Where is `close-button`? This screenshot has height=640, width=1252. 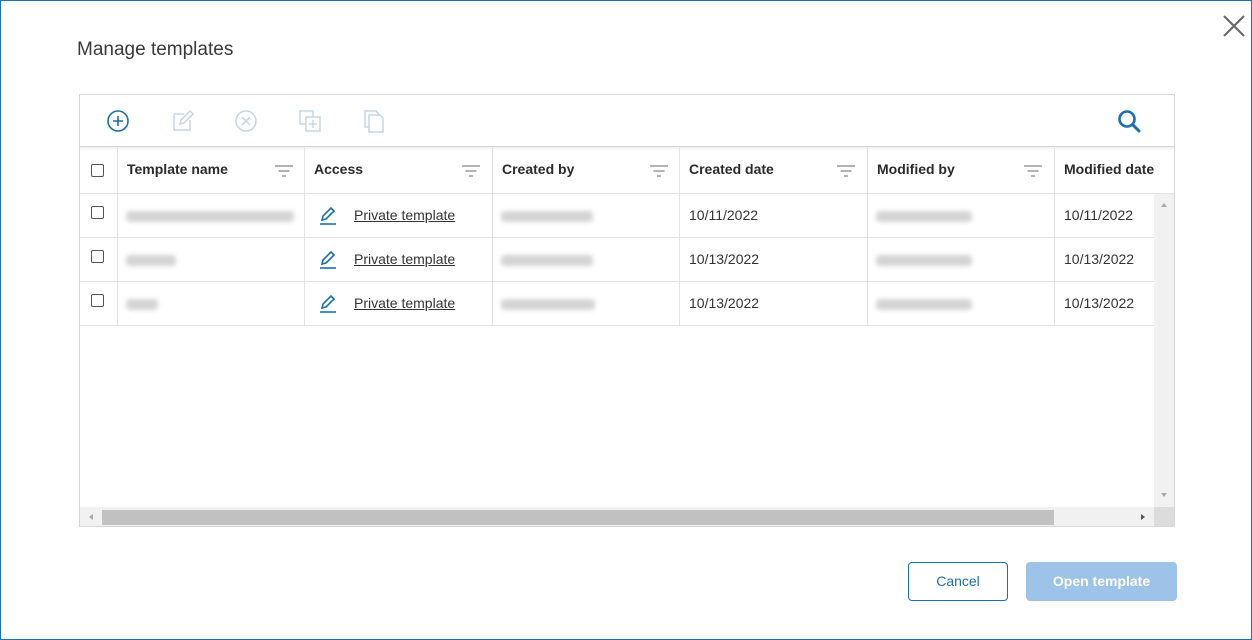
close-button is located at coordinates (1234, 26).